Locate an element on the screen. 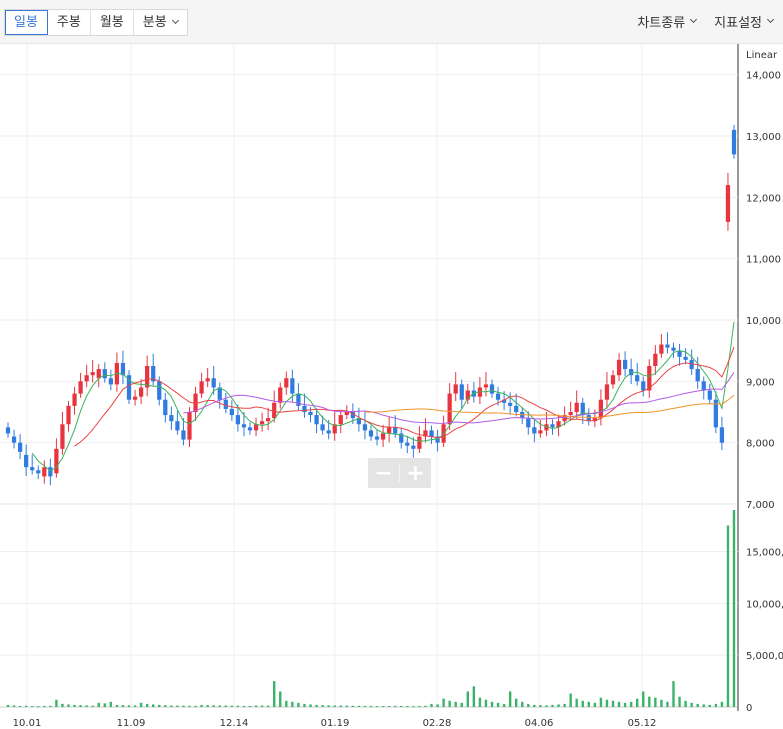 This screenshot has height=729, width=783. volume-tick-label: 15,000,0 is located at coordinates (764, 552).